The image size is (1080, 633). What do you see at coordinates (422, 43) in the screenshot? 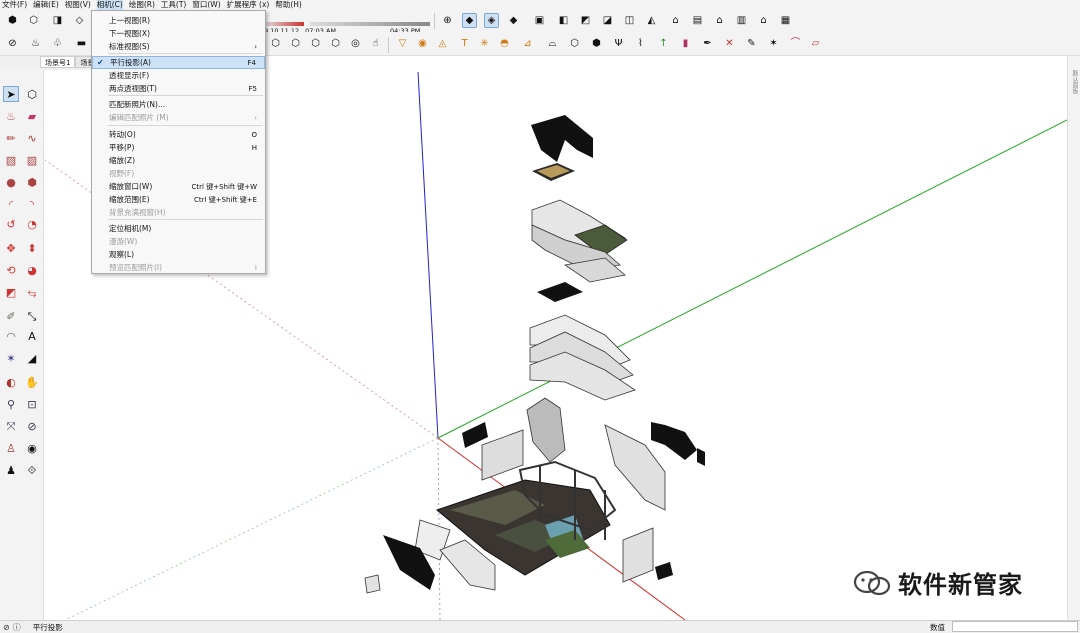
I see `shape-2-icon: ◉` at bounding box center [422, 43].